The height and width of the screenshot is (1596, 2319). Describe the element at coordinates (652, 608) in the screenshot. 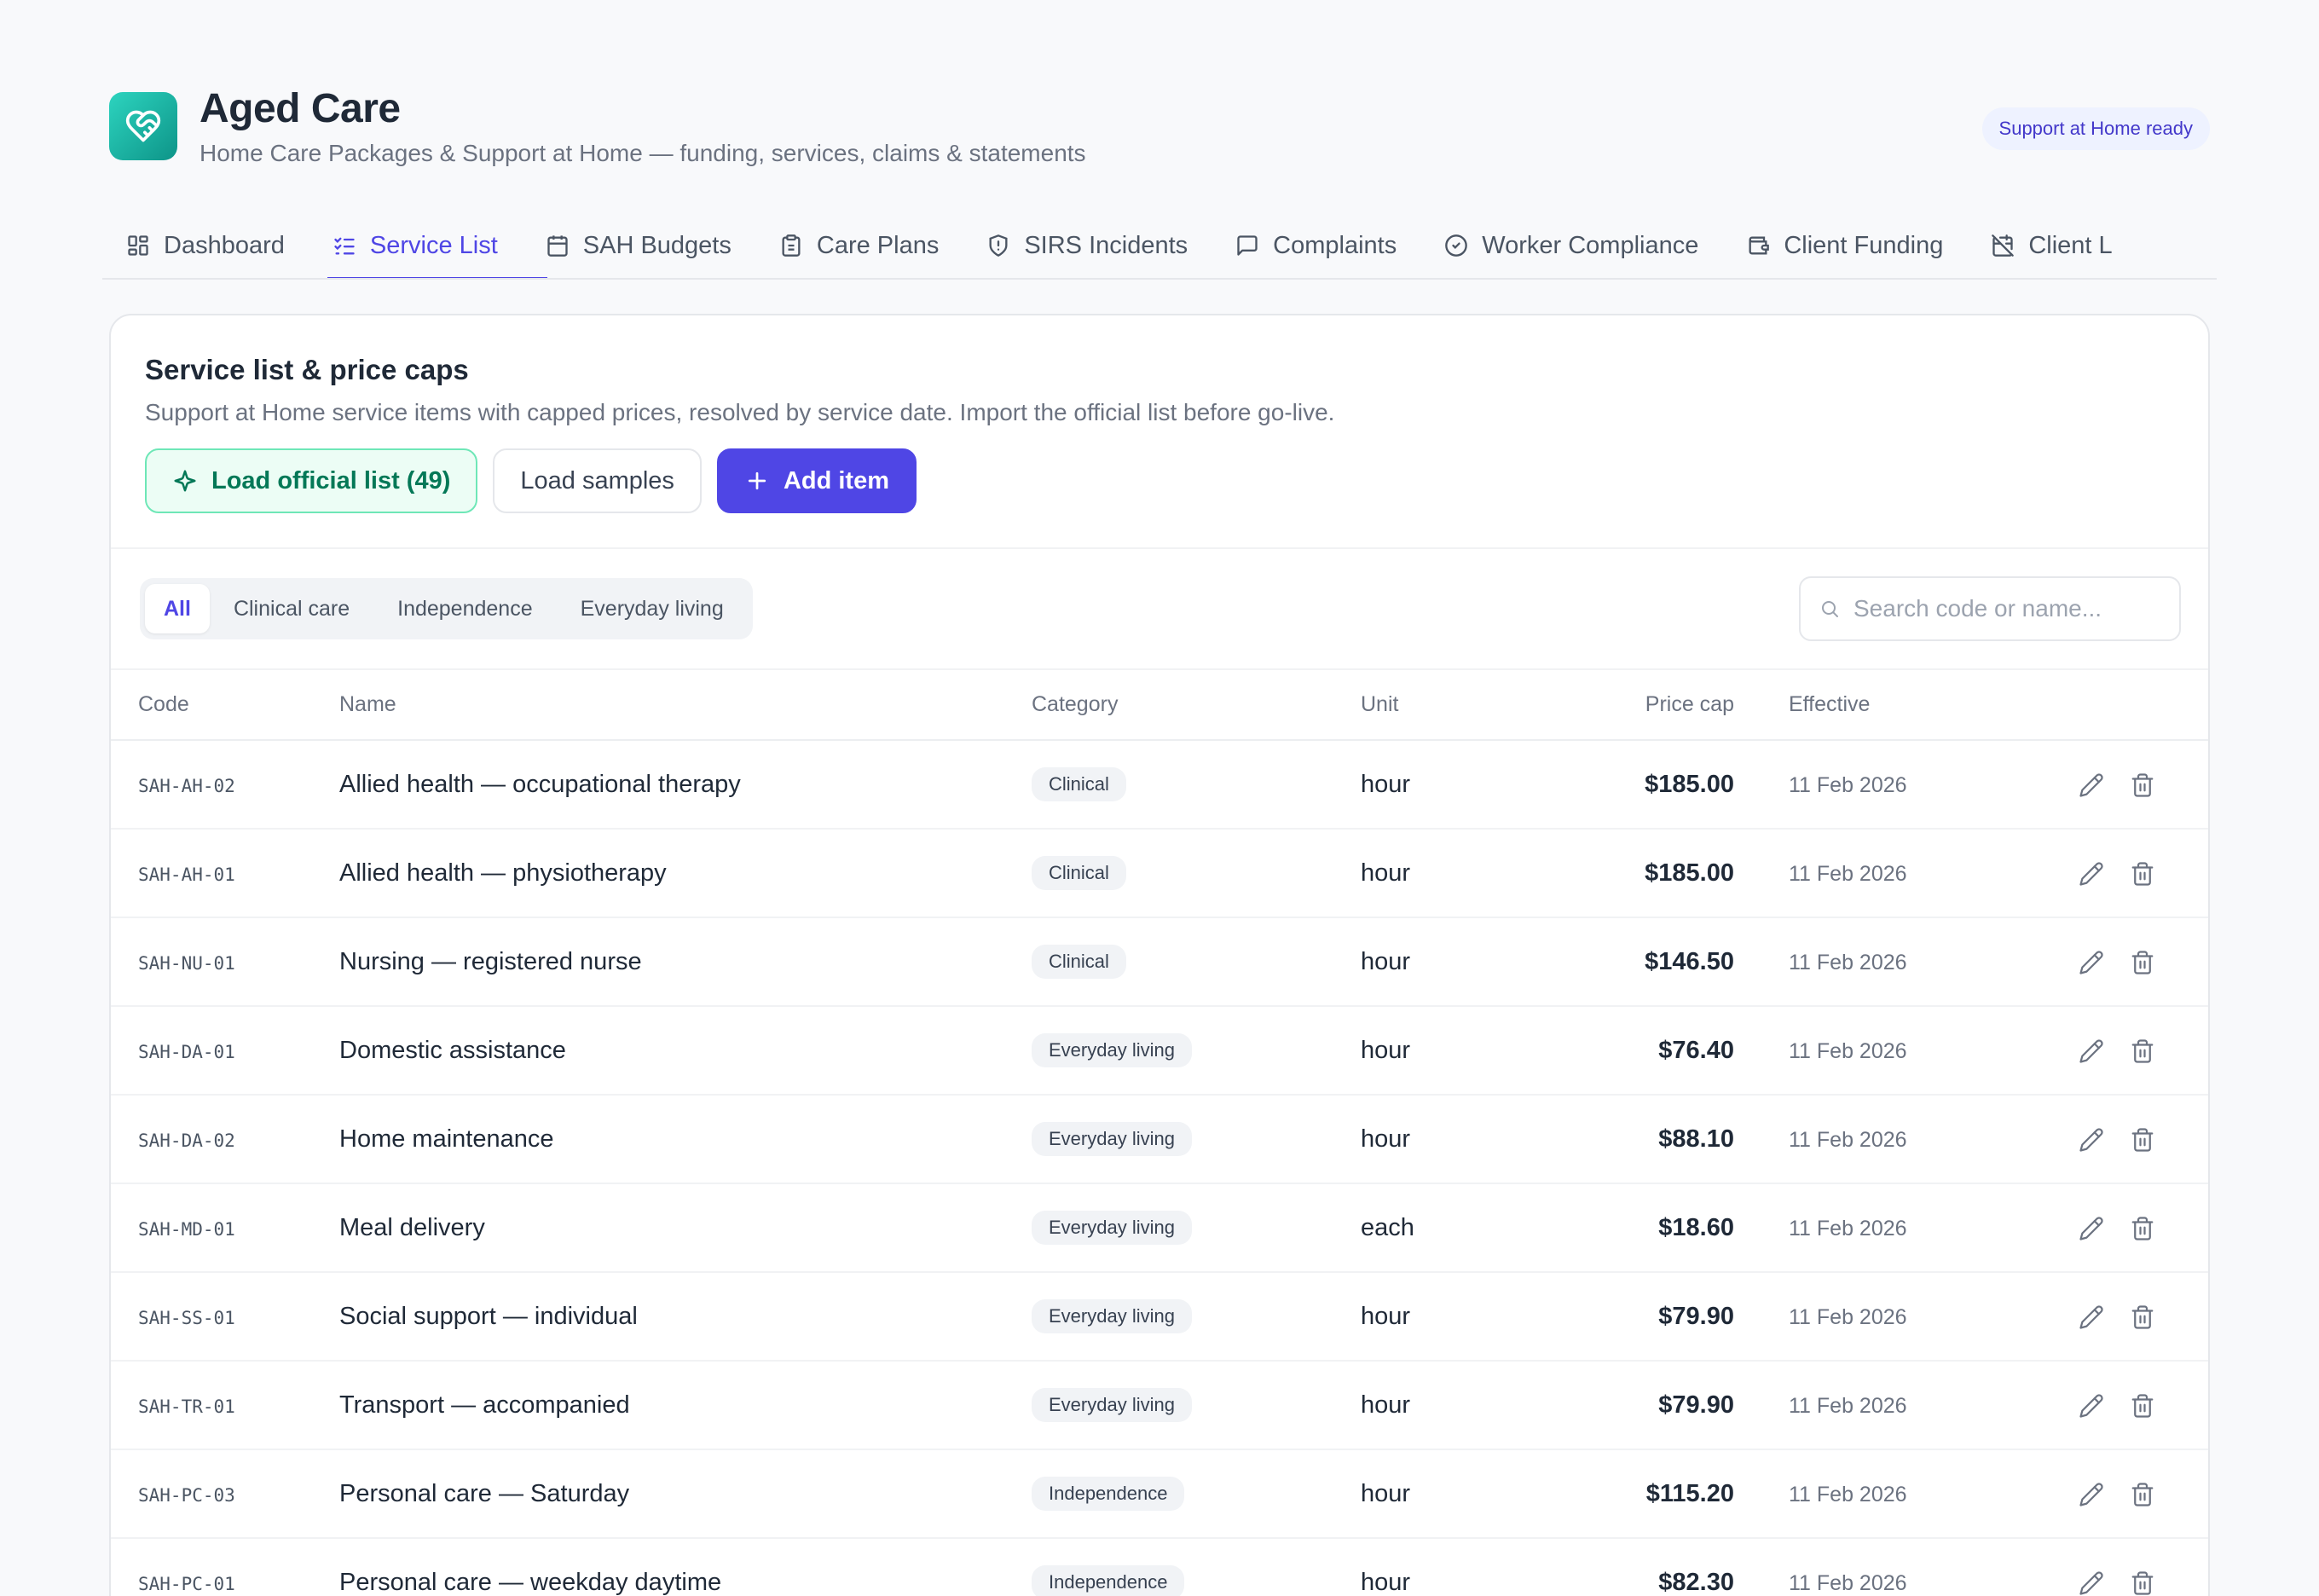

I see `filter-everyday-living: Everyday living` at that location.